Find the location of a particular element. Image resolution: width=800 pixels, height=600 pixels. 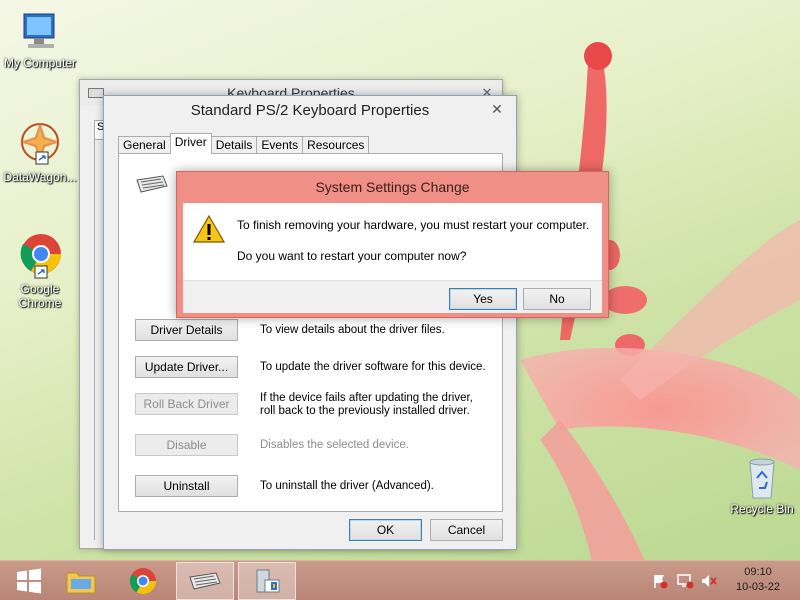

desktop-icon-label: Recycle Bin is located at coordinates (762, 509).